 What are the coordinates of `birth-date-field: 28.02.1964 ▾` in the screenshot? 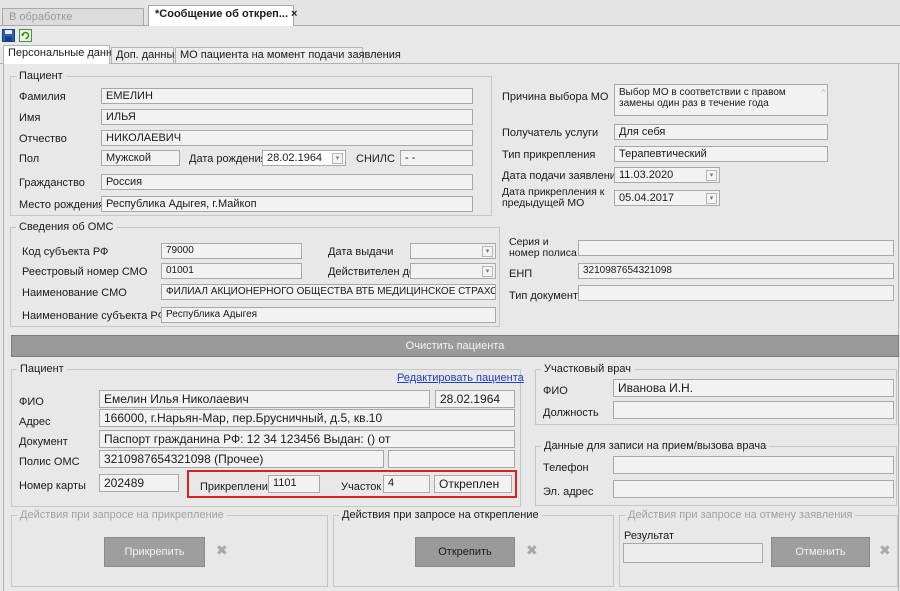 It's located at (304, 158).